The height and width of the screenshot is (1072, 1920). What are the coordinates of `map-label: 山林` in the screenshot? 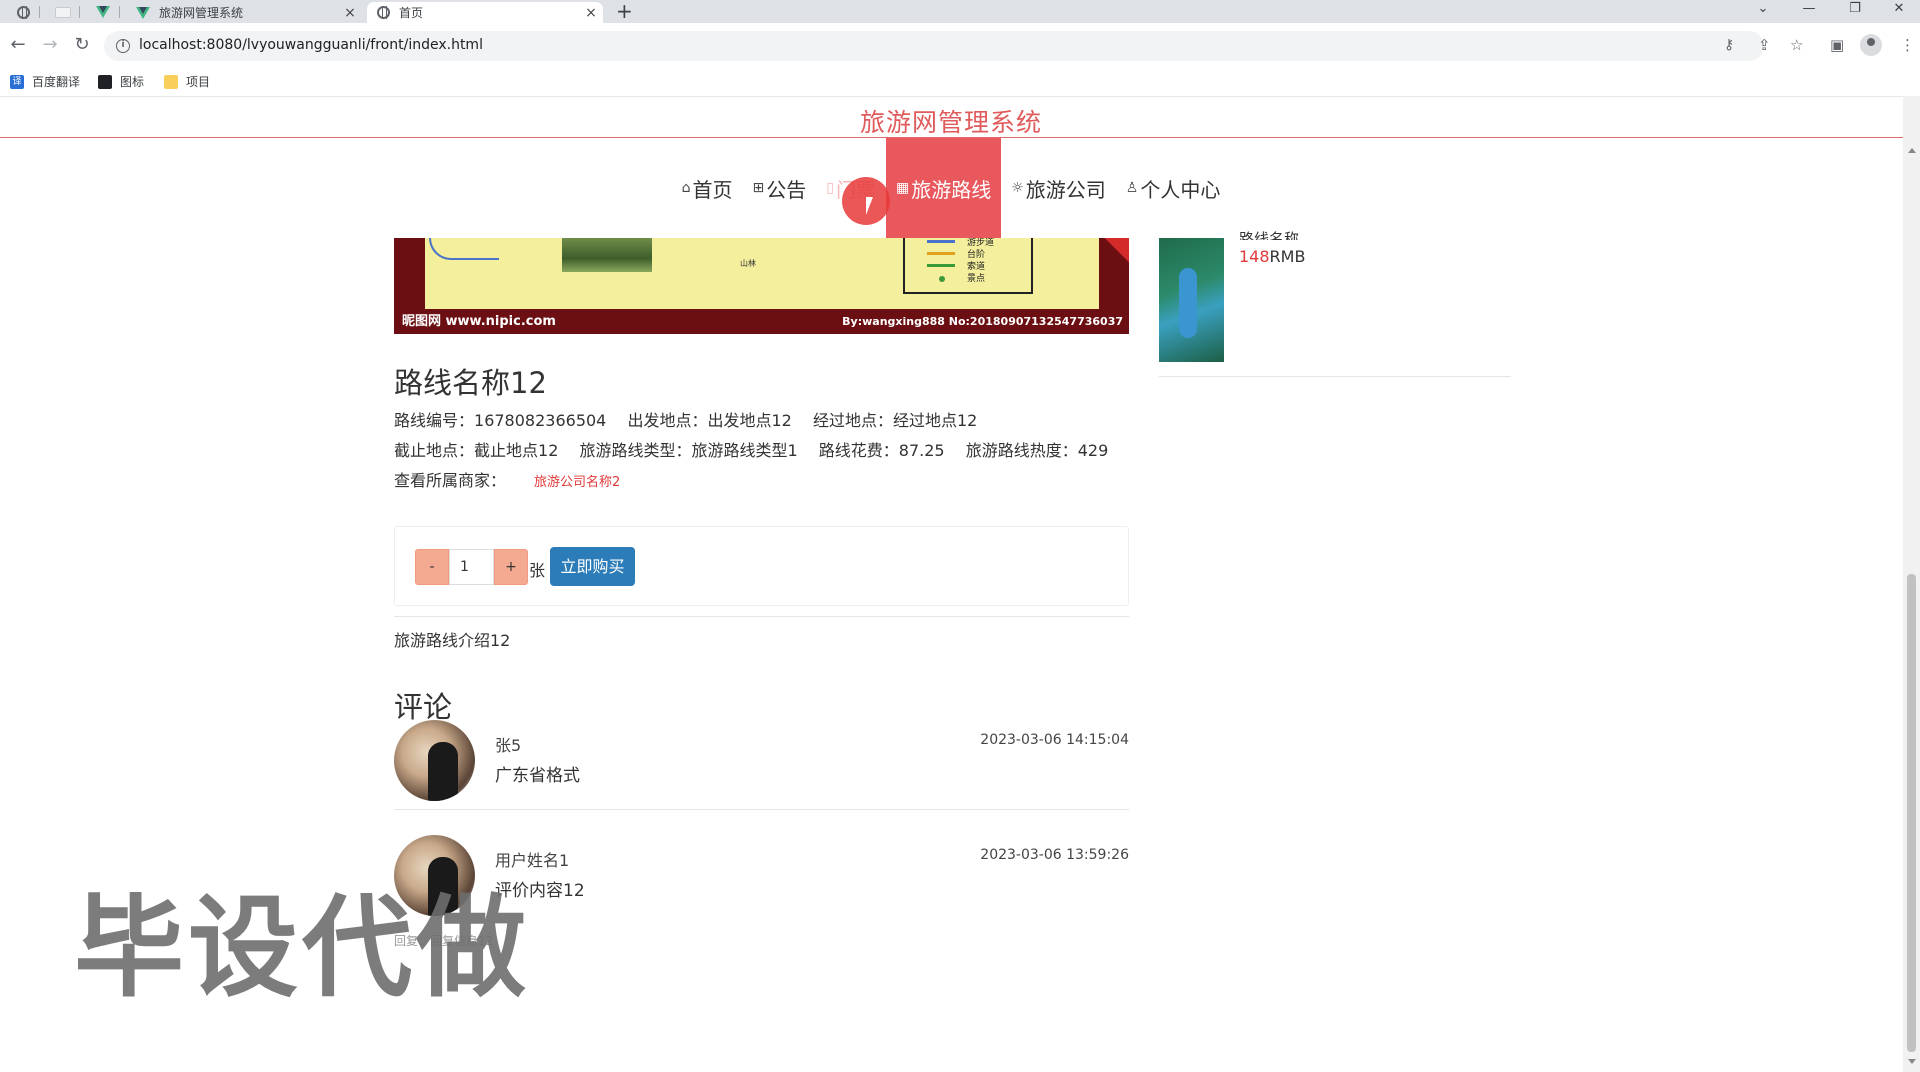 It's located at (748, 263).